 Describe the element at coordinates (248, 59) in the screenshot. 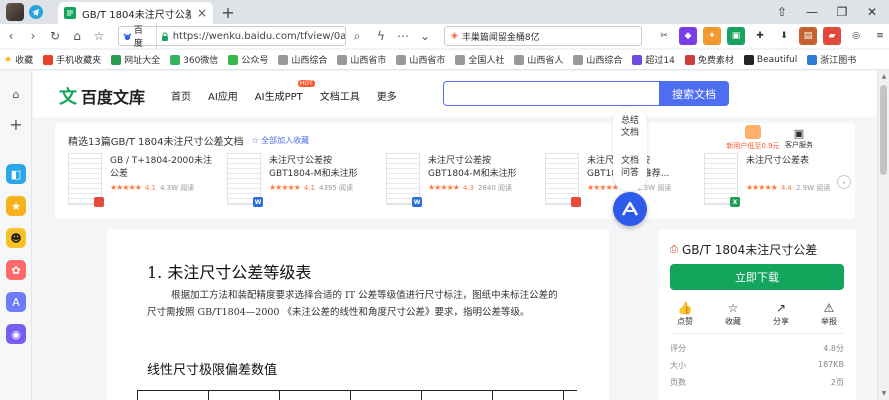

I see `bookmark-item: 公众号` at that location.